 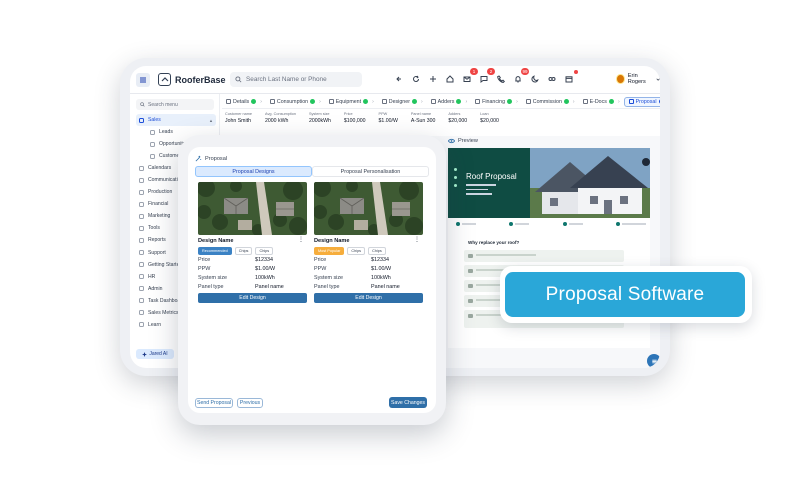 I want to click on step-icon, so click(x=331, y=101).